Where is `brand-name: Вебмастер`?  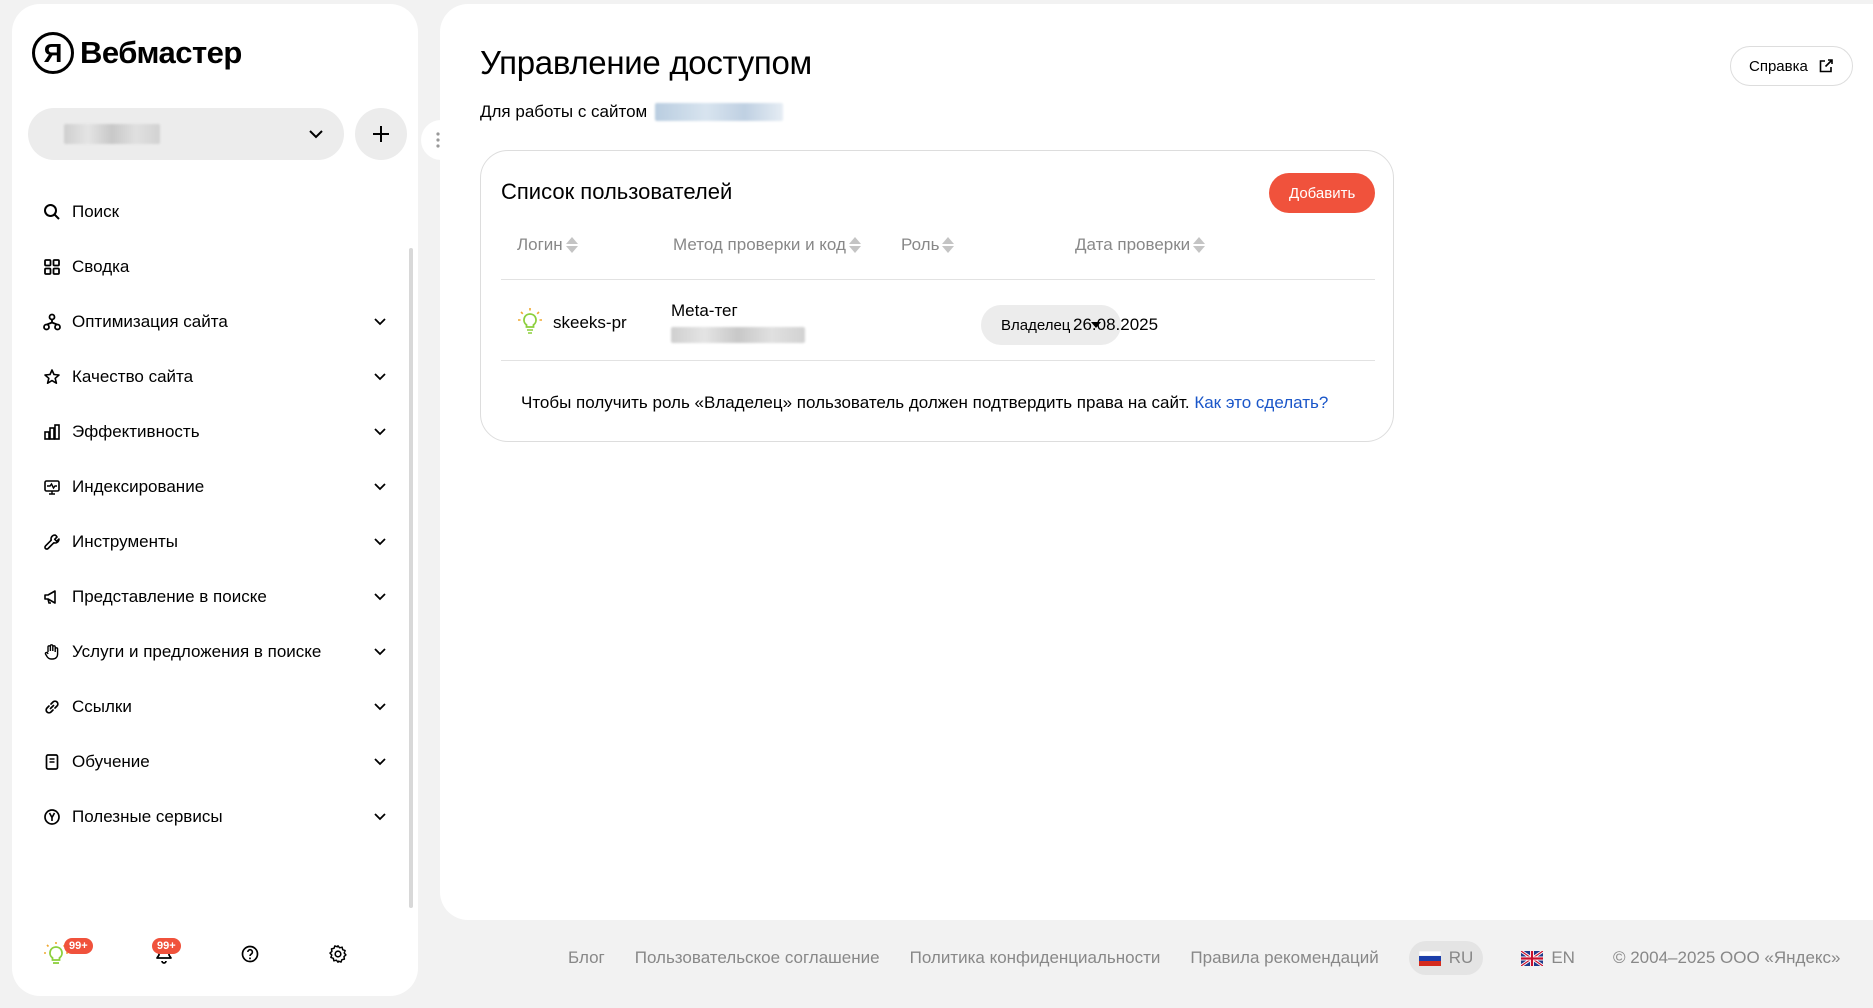 brand-name: Вебмастер is located at coordinates (161, 52).